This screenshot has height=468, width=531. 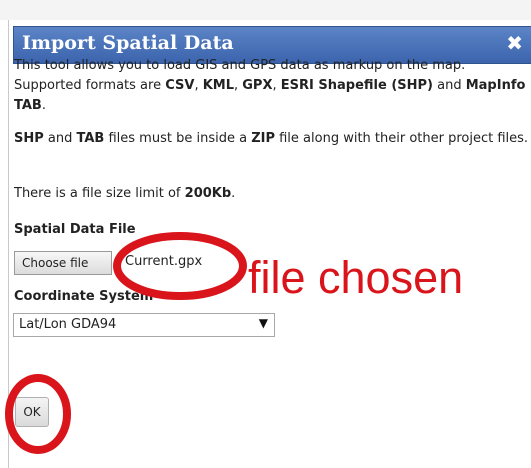 What do you see at coordinates (128, 43) in the screenshot?
I see `dialog-title: Import Spatial Data` at bounding box center [128, 43].